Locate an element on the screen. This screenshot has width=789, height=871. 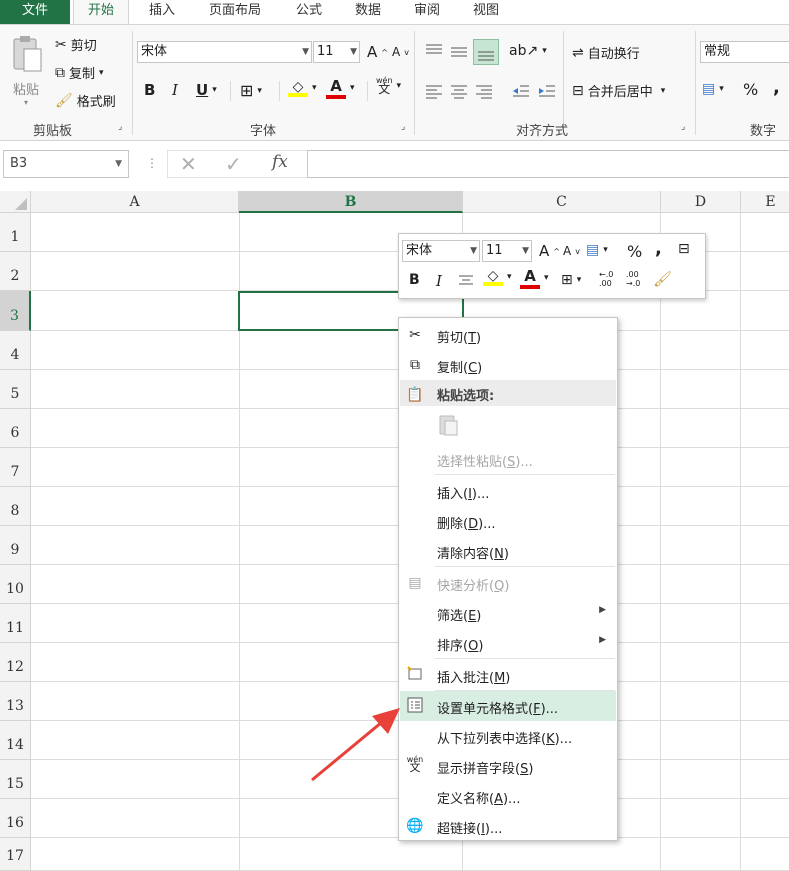
row-header-4: 4 is located at coordinates (15, 350).